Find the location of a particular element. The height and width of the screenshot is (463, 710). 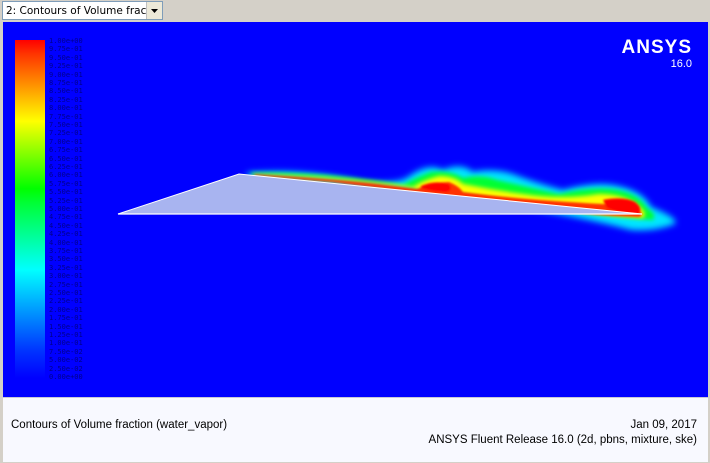

ansys-logo: ANSYS 16.0 is located at coordinates (656, 54).